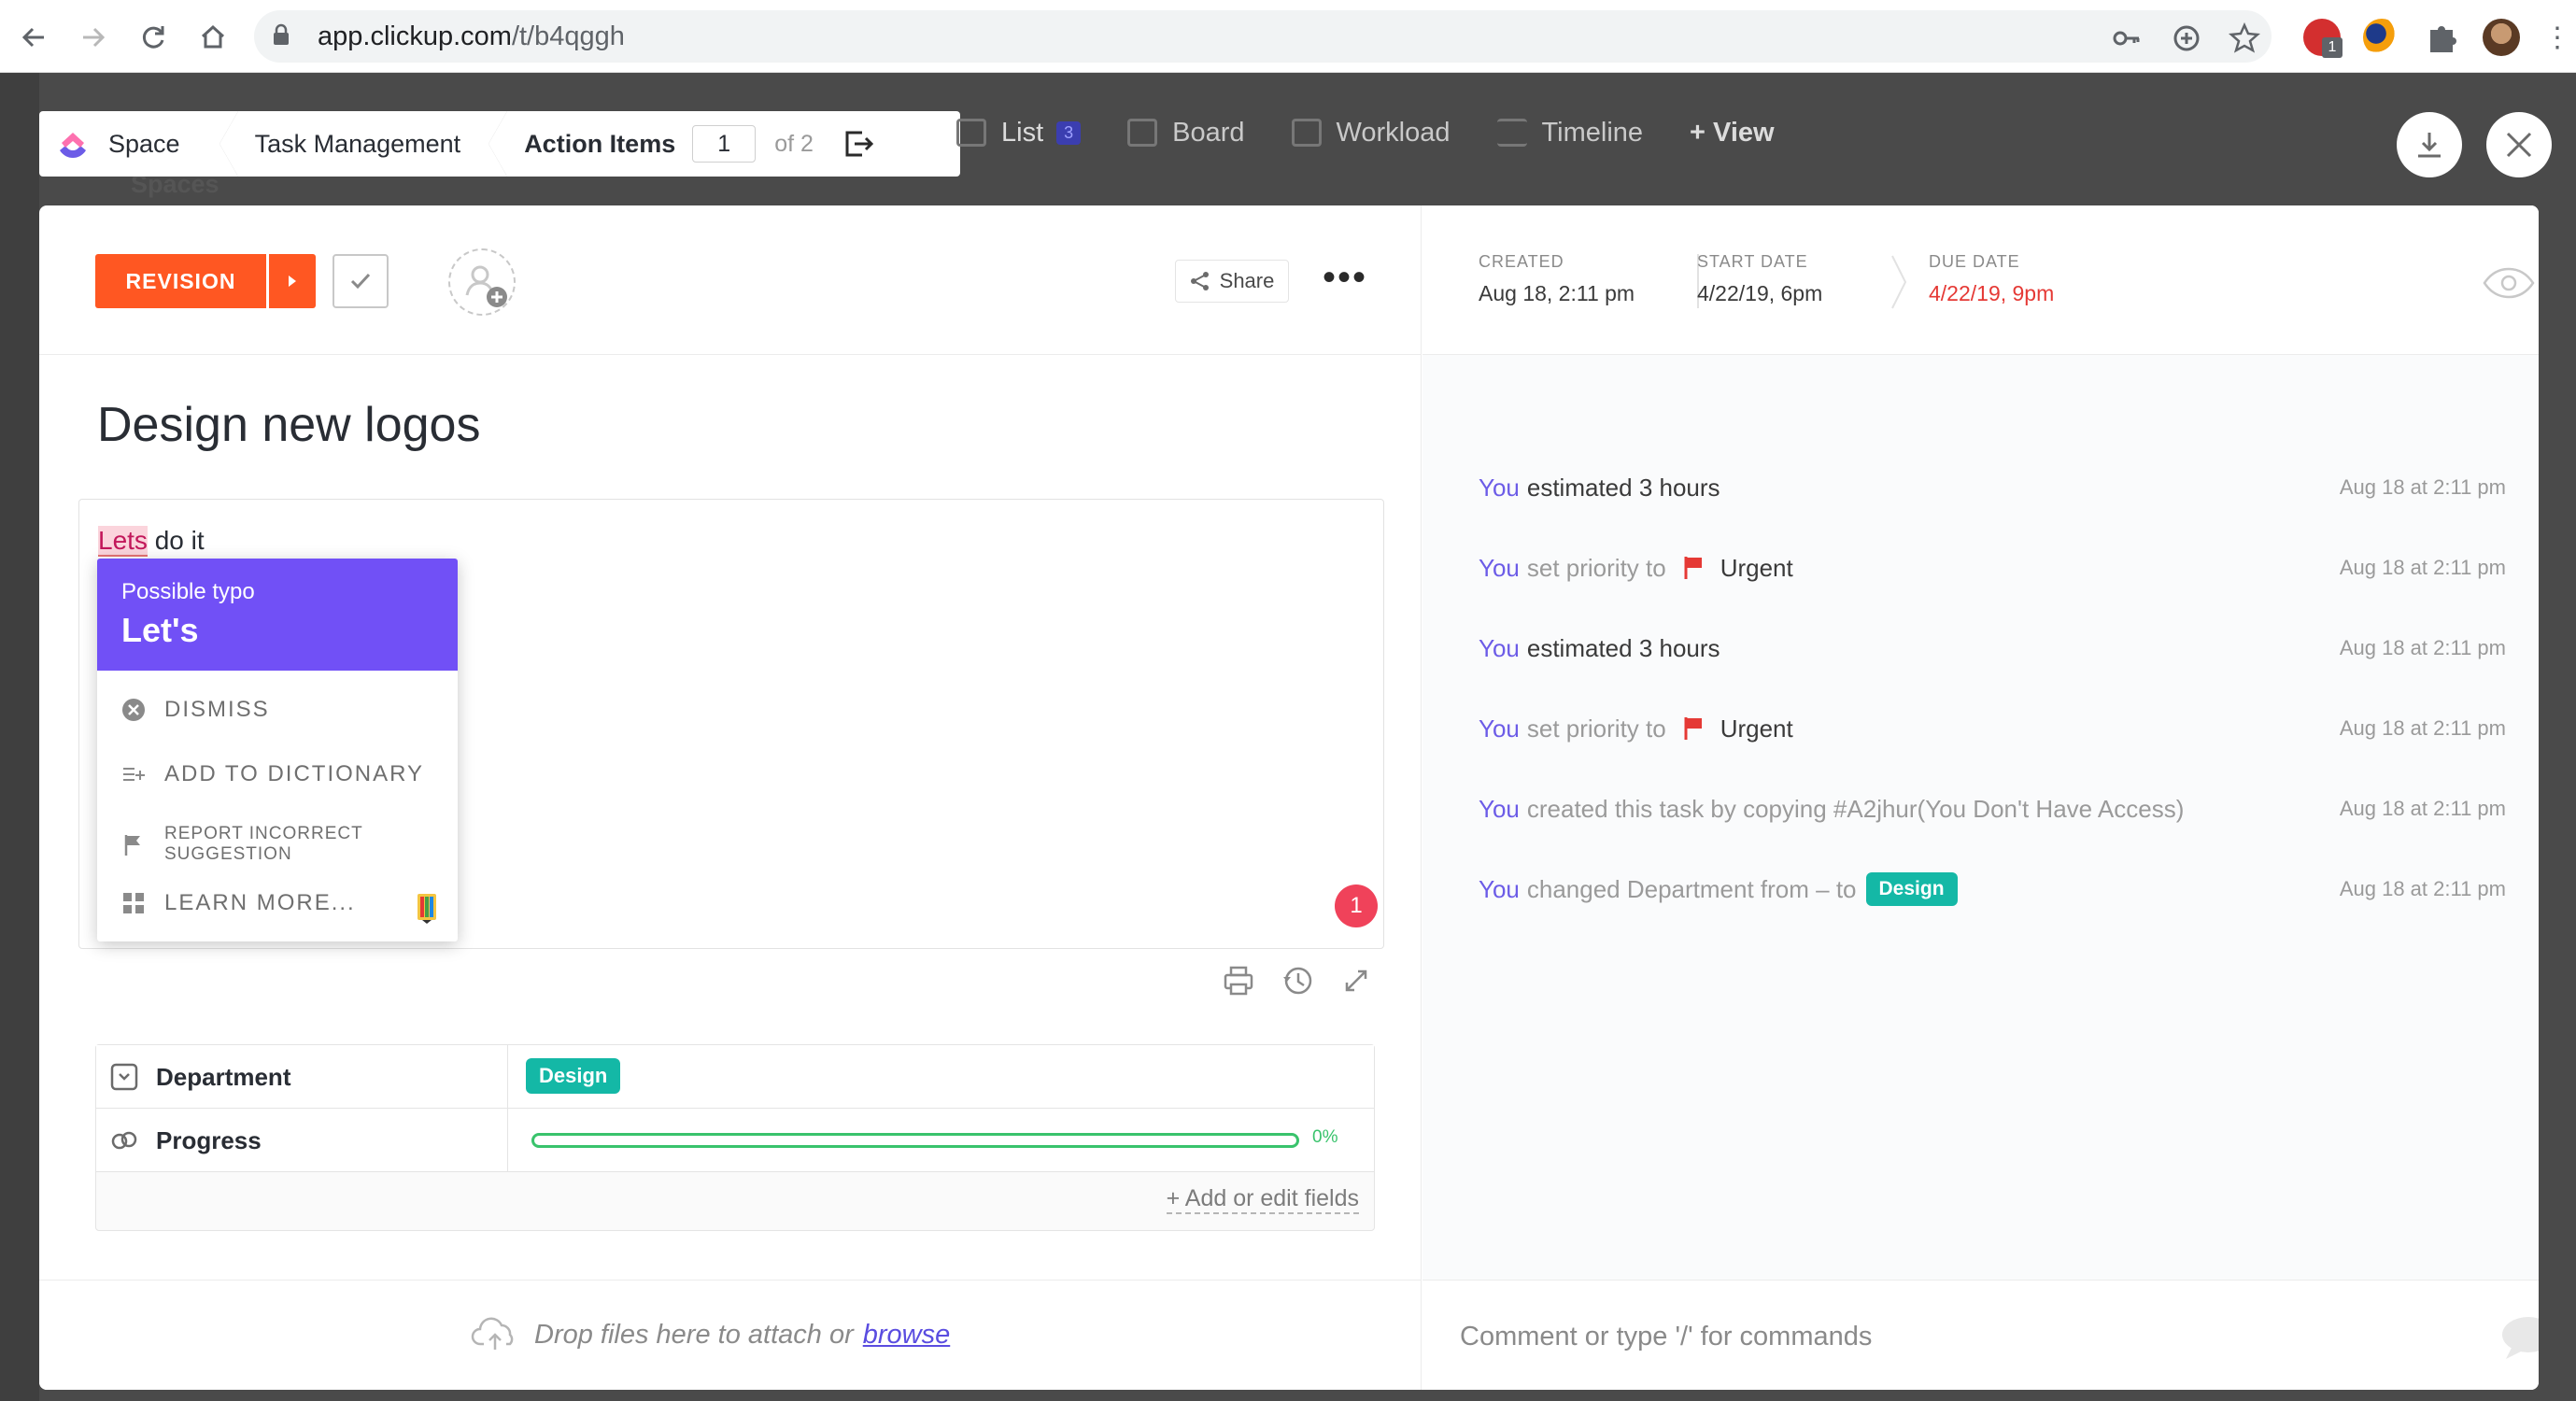 The width and height of the screenshot is (2576, 1401). I want to click on due-date-value: 4/22/19, 9pm, so click(1991, 294).